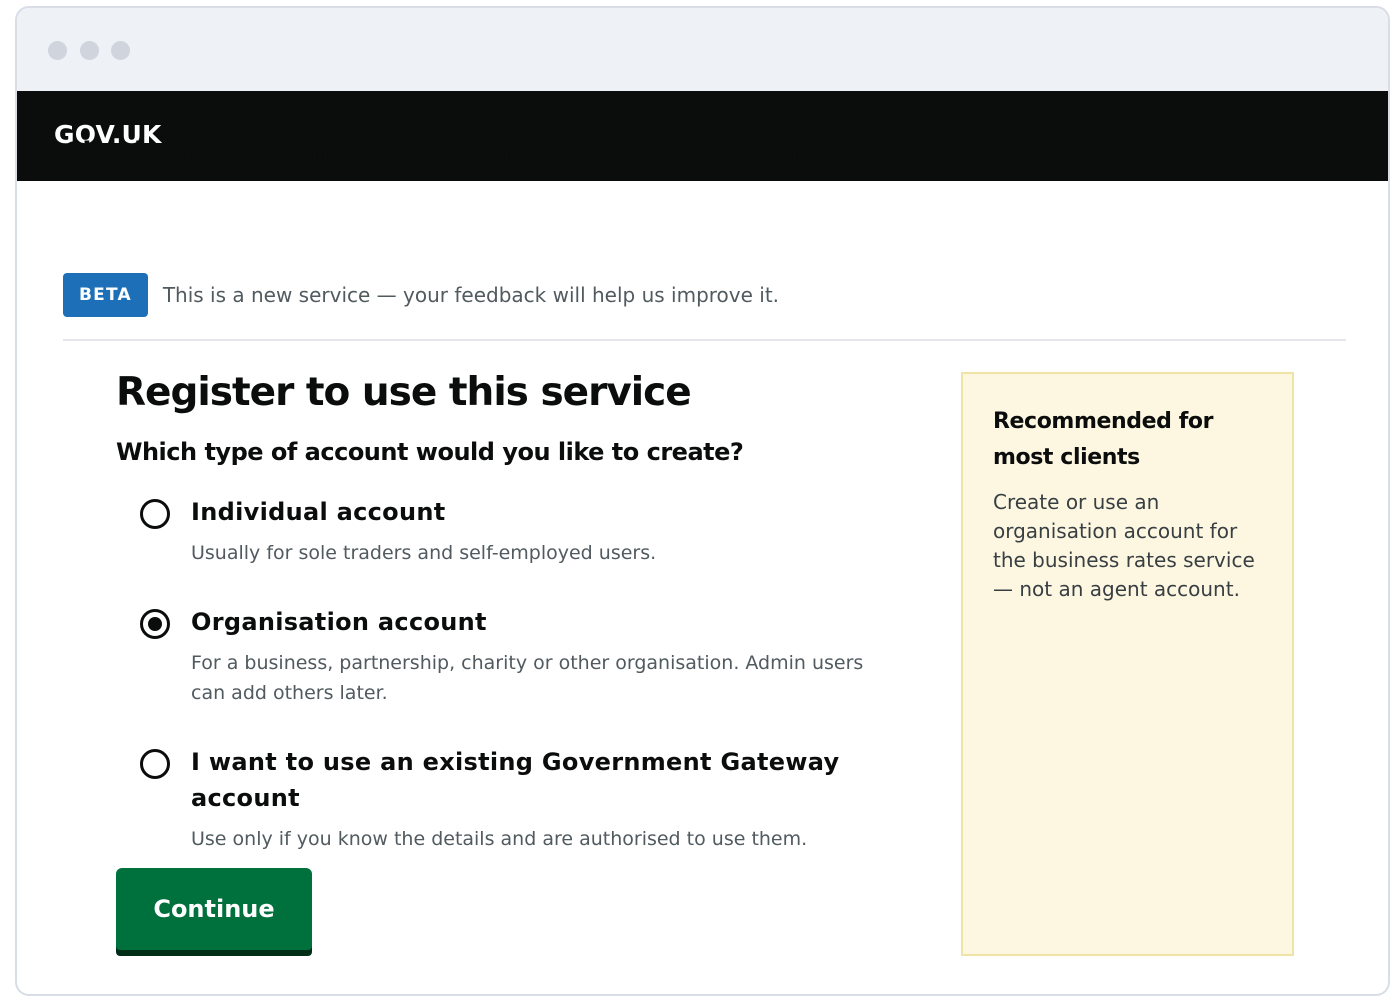 The width and height of the screenshot is (1397, 996). Describe the element at coordinates (533, 512) in the screenshot. I see `radio-label-individual: Individual account` at that location.